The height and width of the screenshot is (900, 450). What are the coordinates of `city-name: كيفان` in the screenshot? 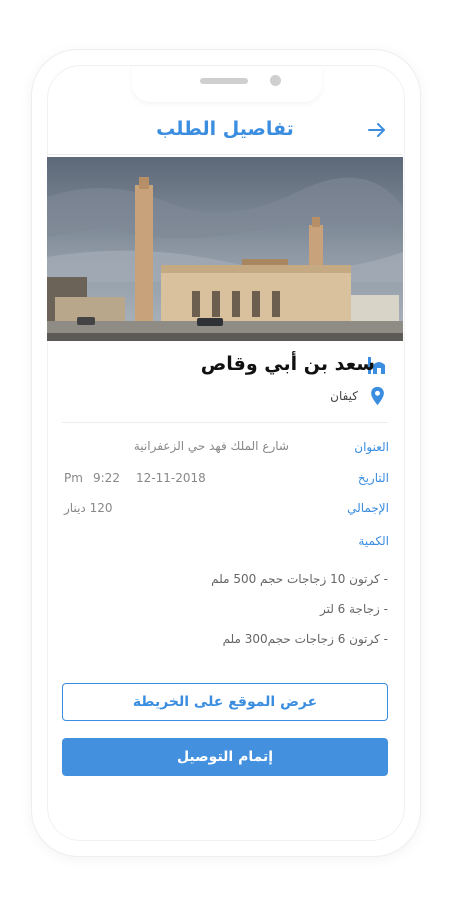 It's located at (344, 396).